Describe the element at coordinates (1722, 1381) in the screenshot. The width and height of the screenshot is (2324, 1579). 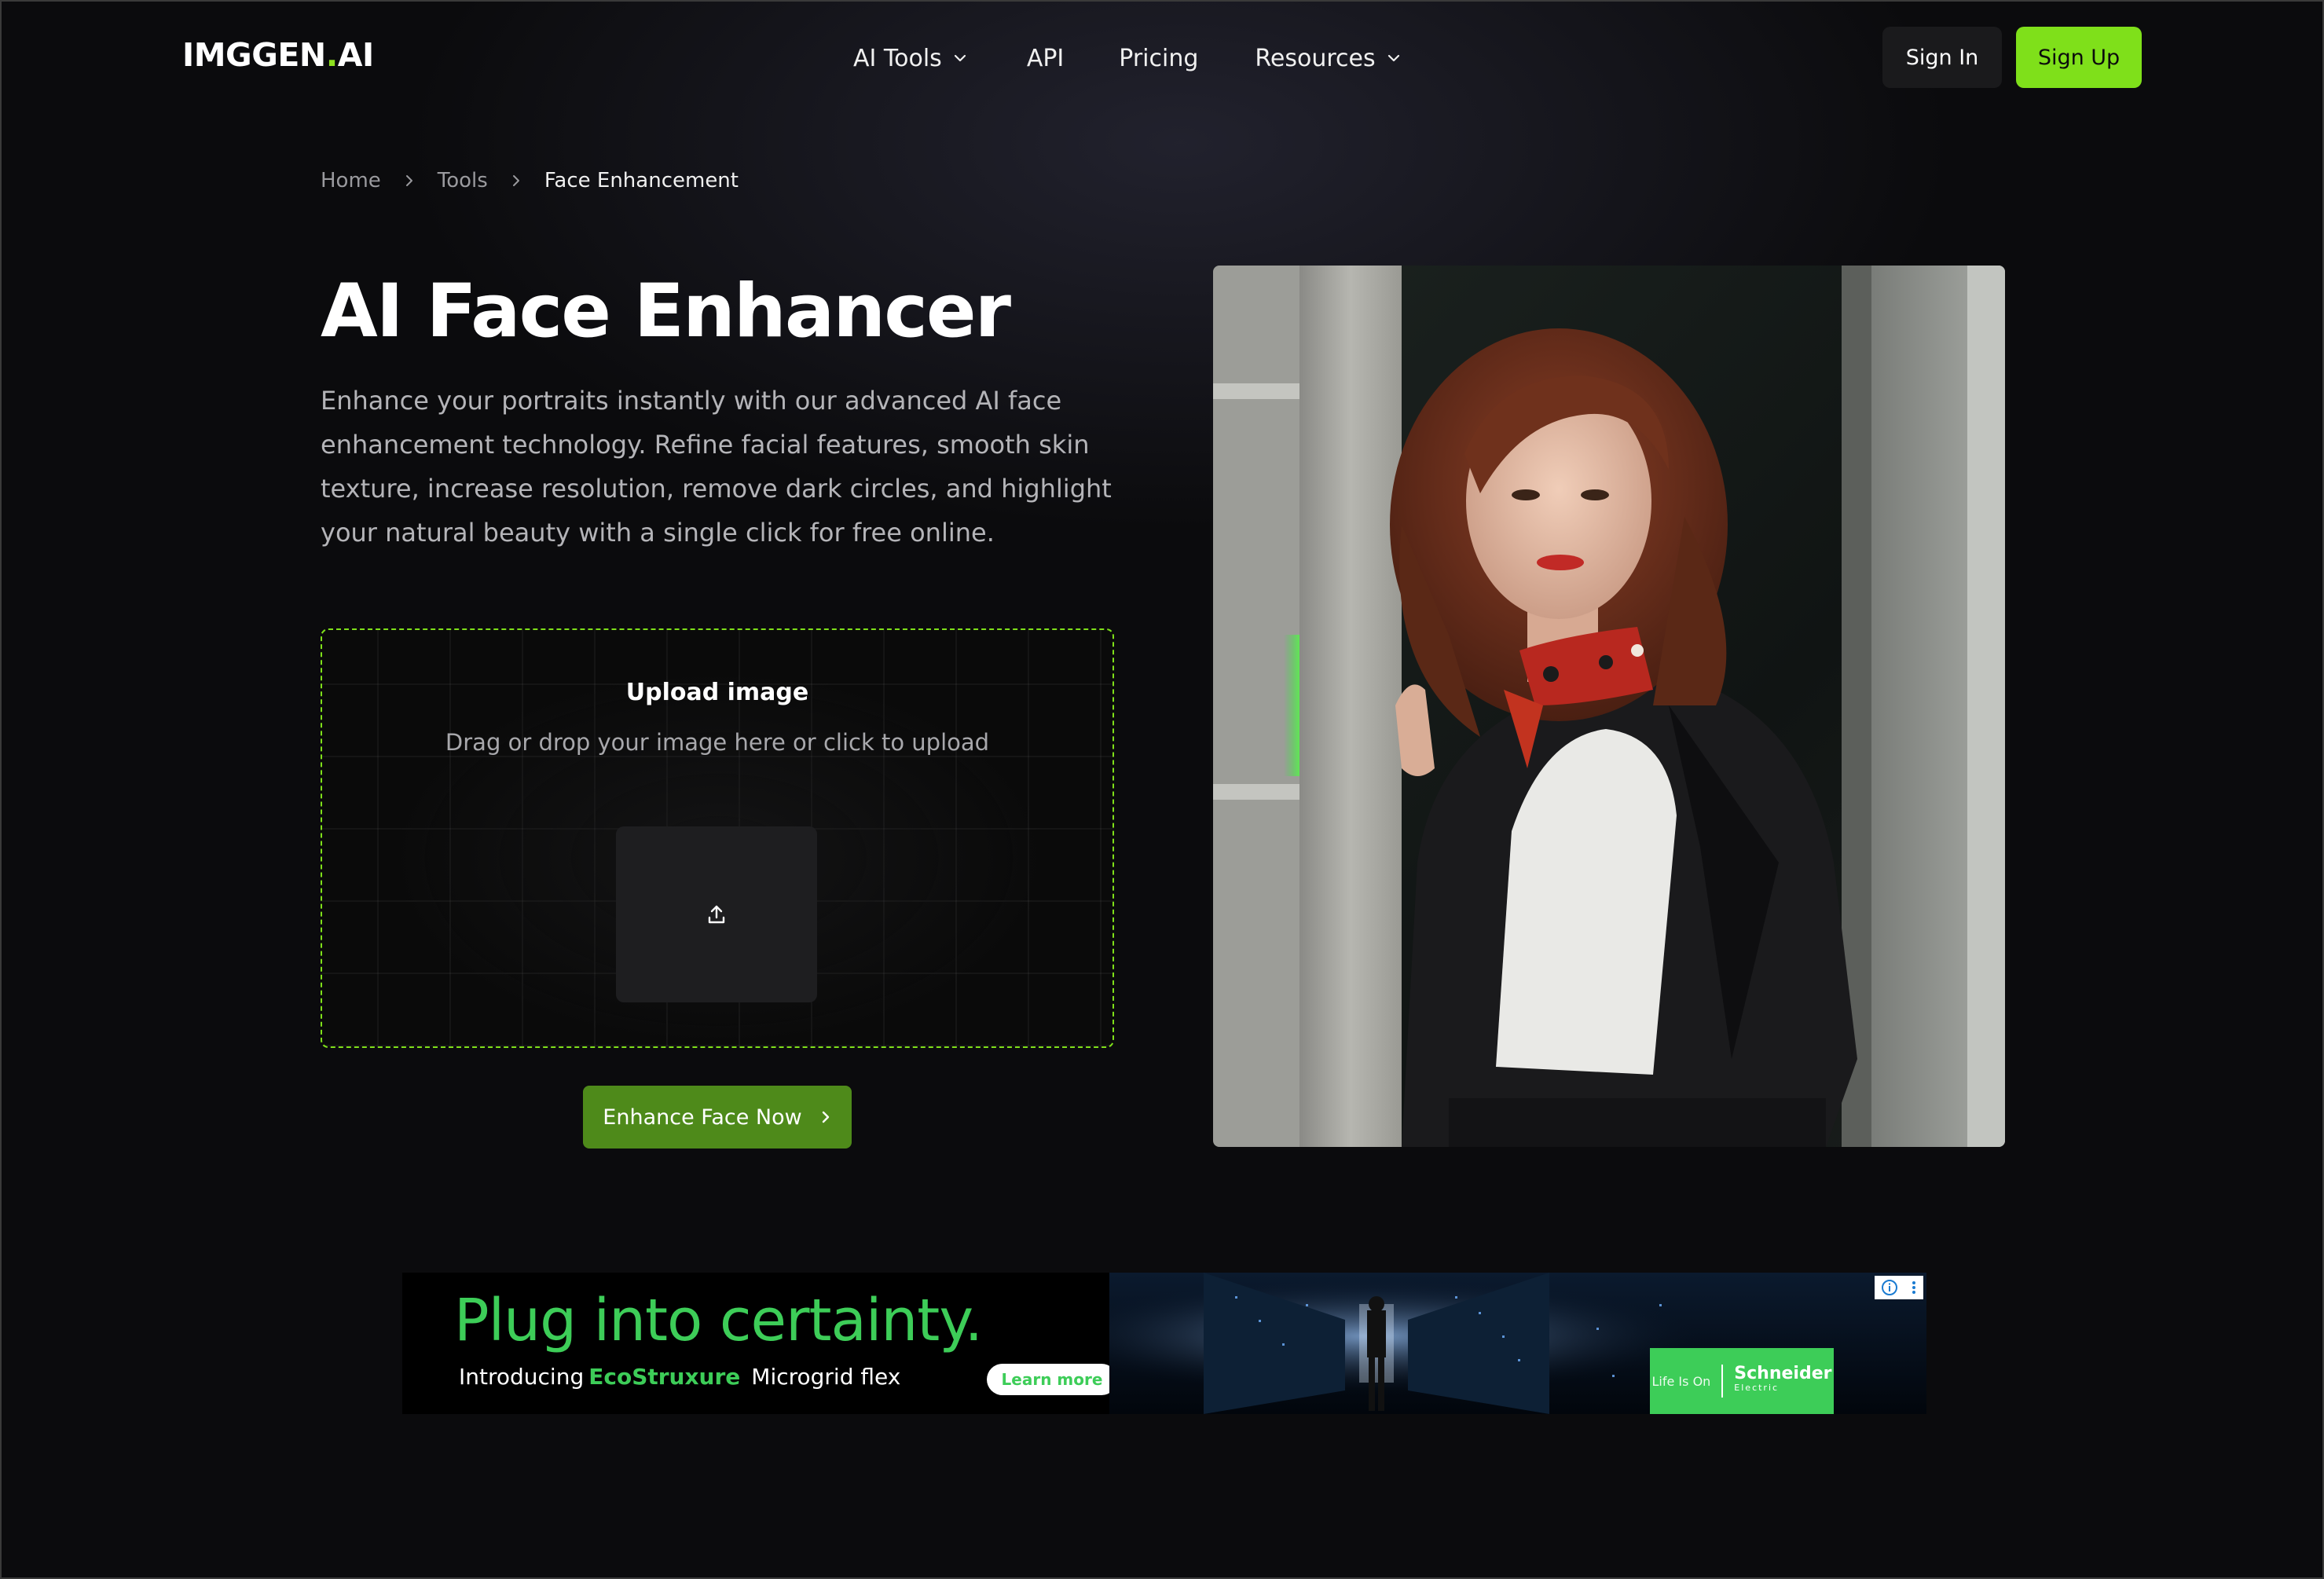
I see `ad-logo-divider` at that location.